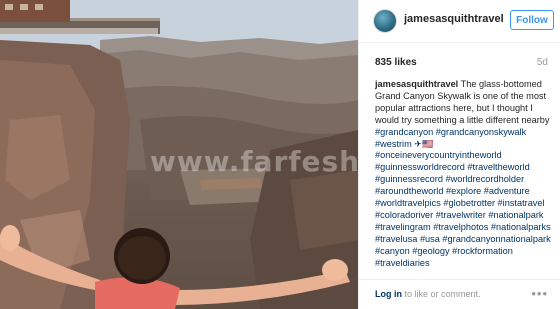 The height and width of the screenshot is (309, 560). What do you see at coordinates (532, 20) in the screenshot?
I see `follow-button: Follow` at bounding box center [532, 20].